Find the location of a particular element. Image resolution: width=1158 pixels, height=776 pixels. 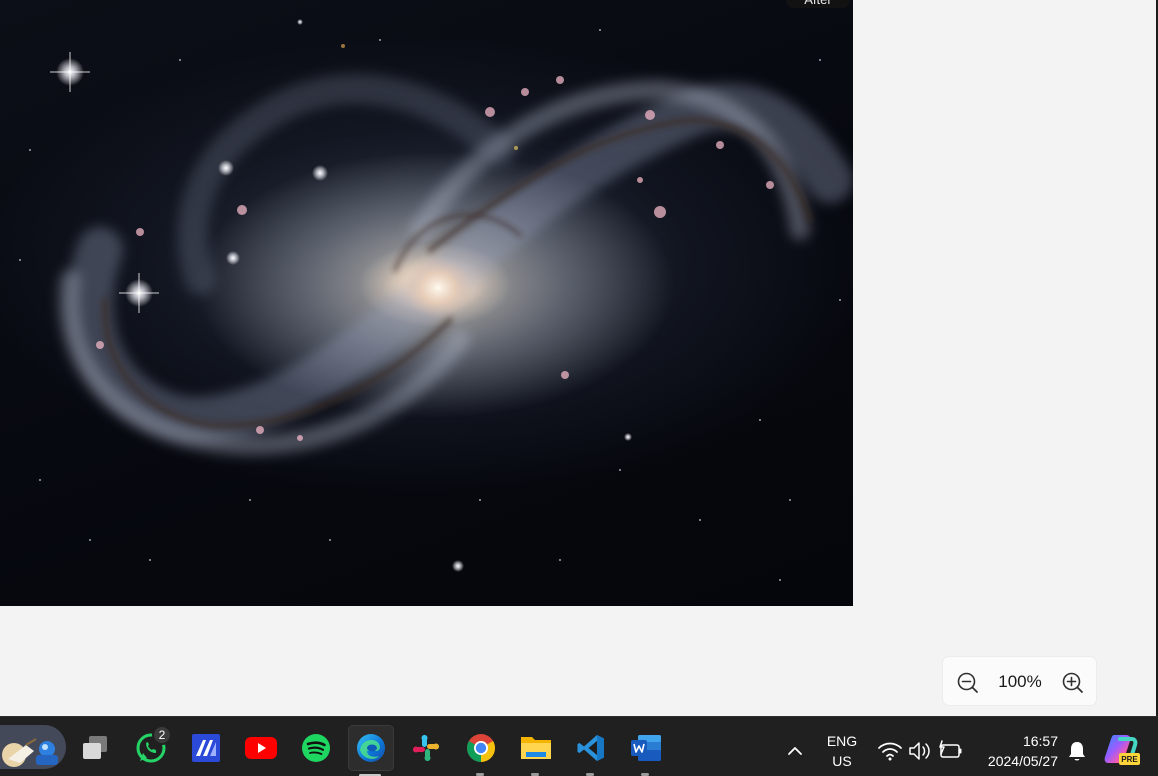

edge-icon is located at coordinates (371, 748).